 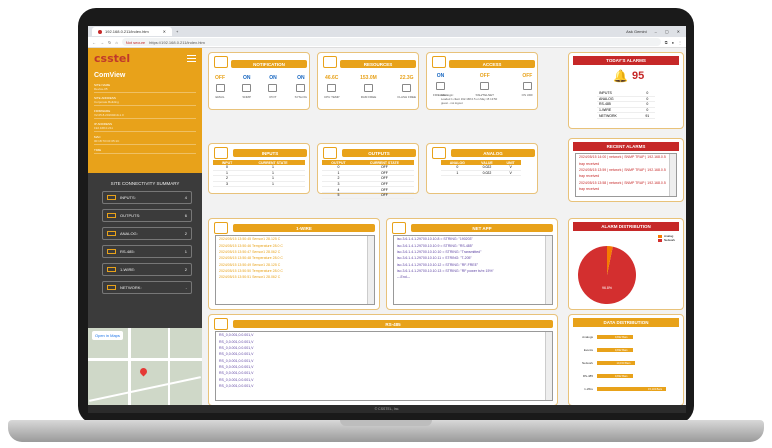 What do you see at coordinates (656, 31) in the screenshot?
I see `minimize-icon: –` at bounding box center [656, 31].